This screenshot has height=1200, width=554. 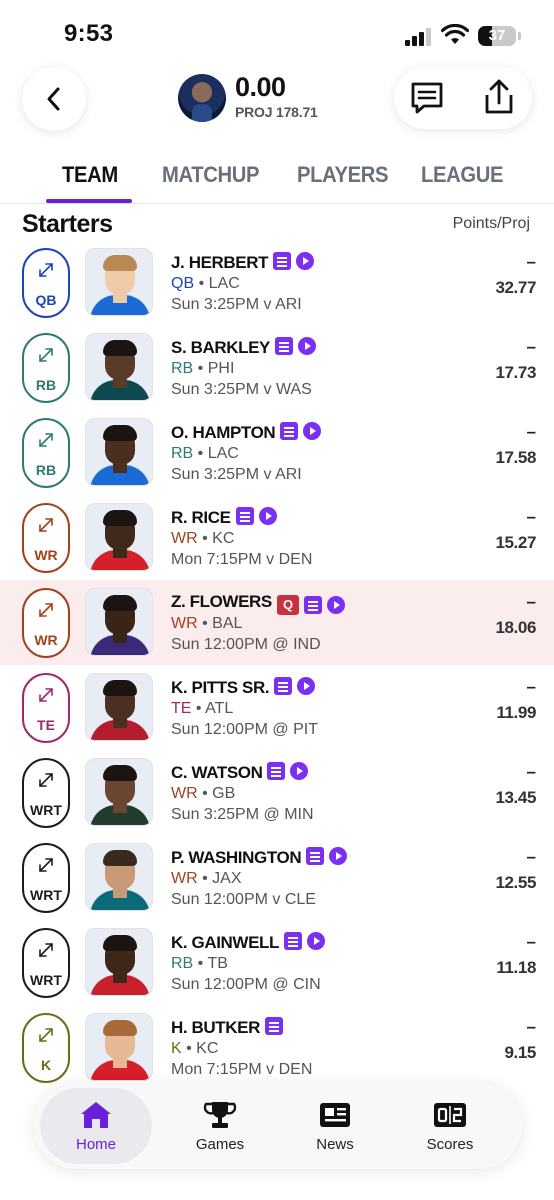 I want to click on bottom-nav: Home Games News Scores, so click(x=278, y=1126).